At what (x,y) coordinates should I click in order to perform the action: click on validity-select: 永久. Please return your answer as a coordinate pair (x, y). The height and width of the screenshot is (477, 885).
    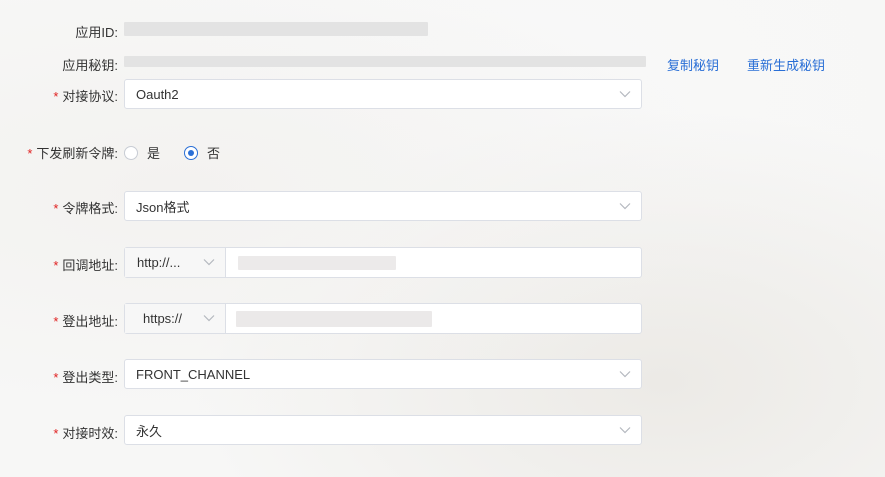
    Looking at the image, I should click on (383, 430).